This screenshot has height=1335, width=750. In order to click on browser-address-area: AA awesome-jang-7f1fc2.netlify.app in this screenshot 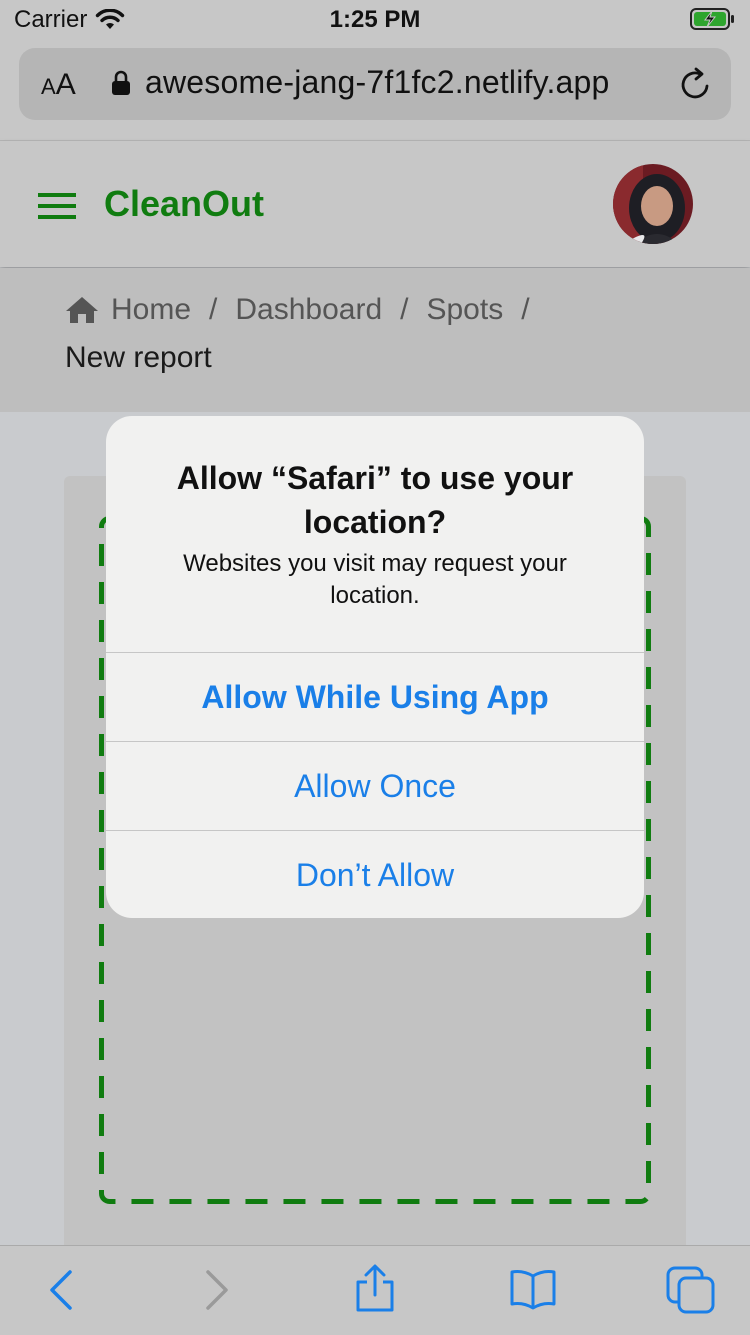, I will do `click(375, 90)`.